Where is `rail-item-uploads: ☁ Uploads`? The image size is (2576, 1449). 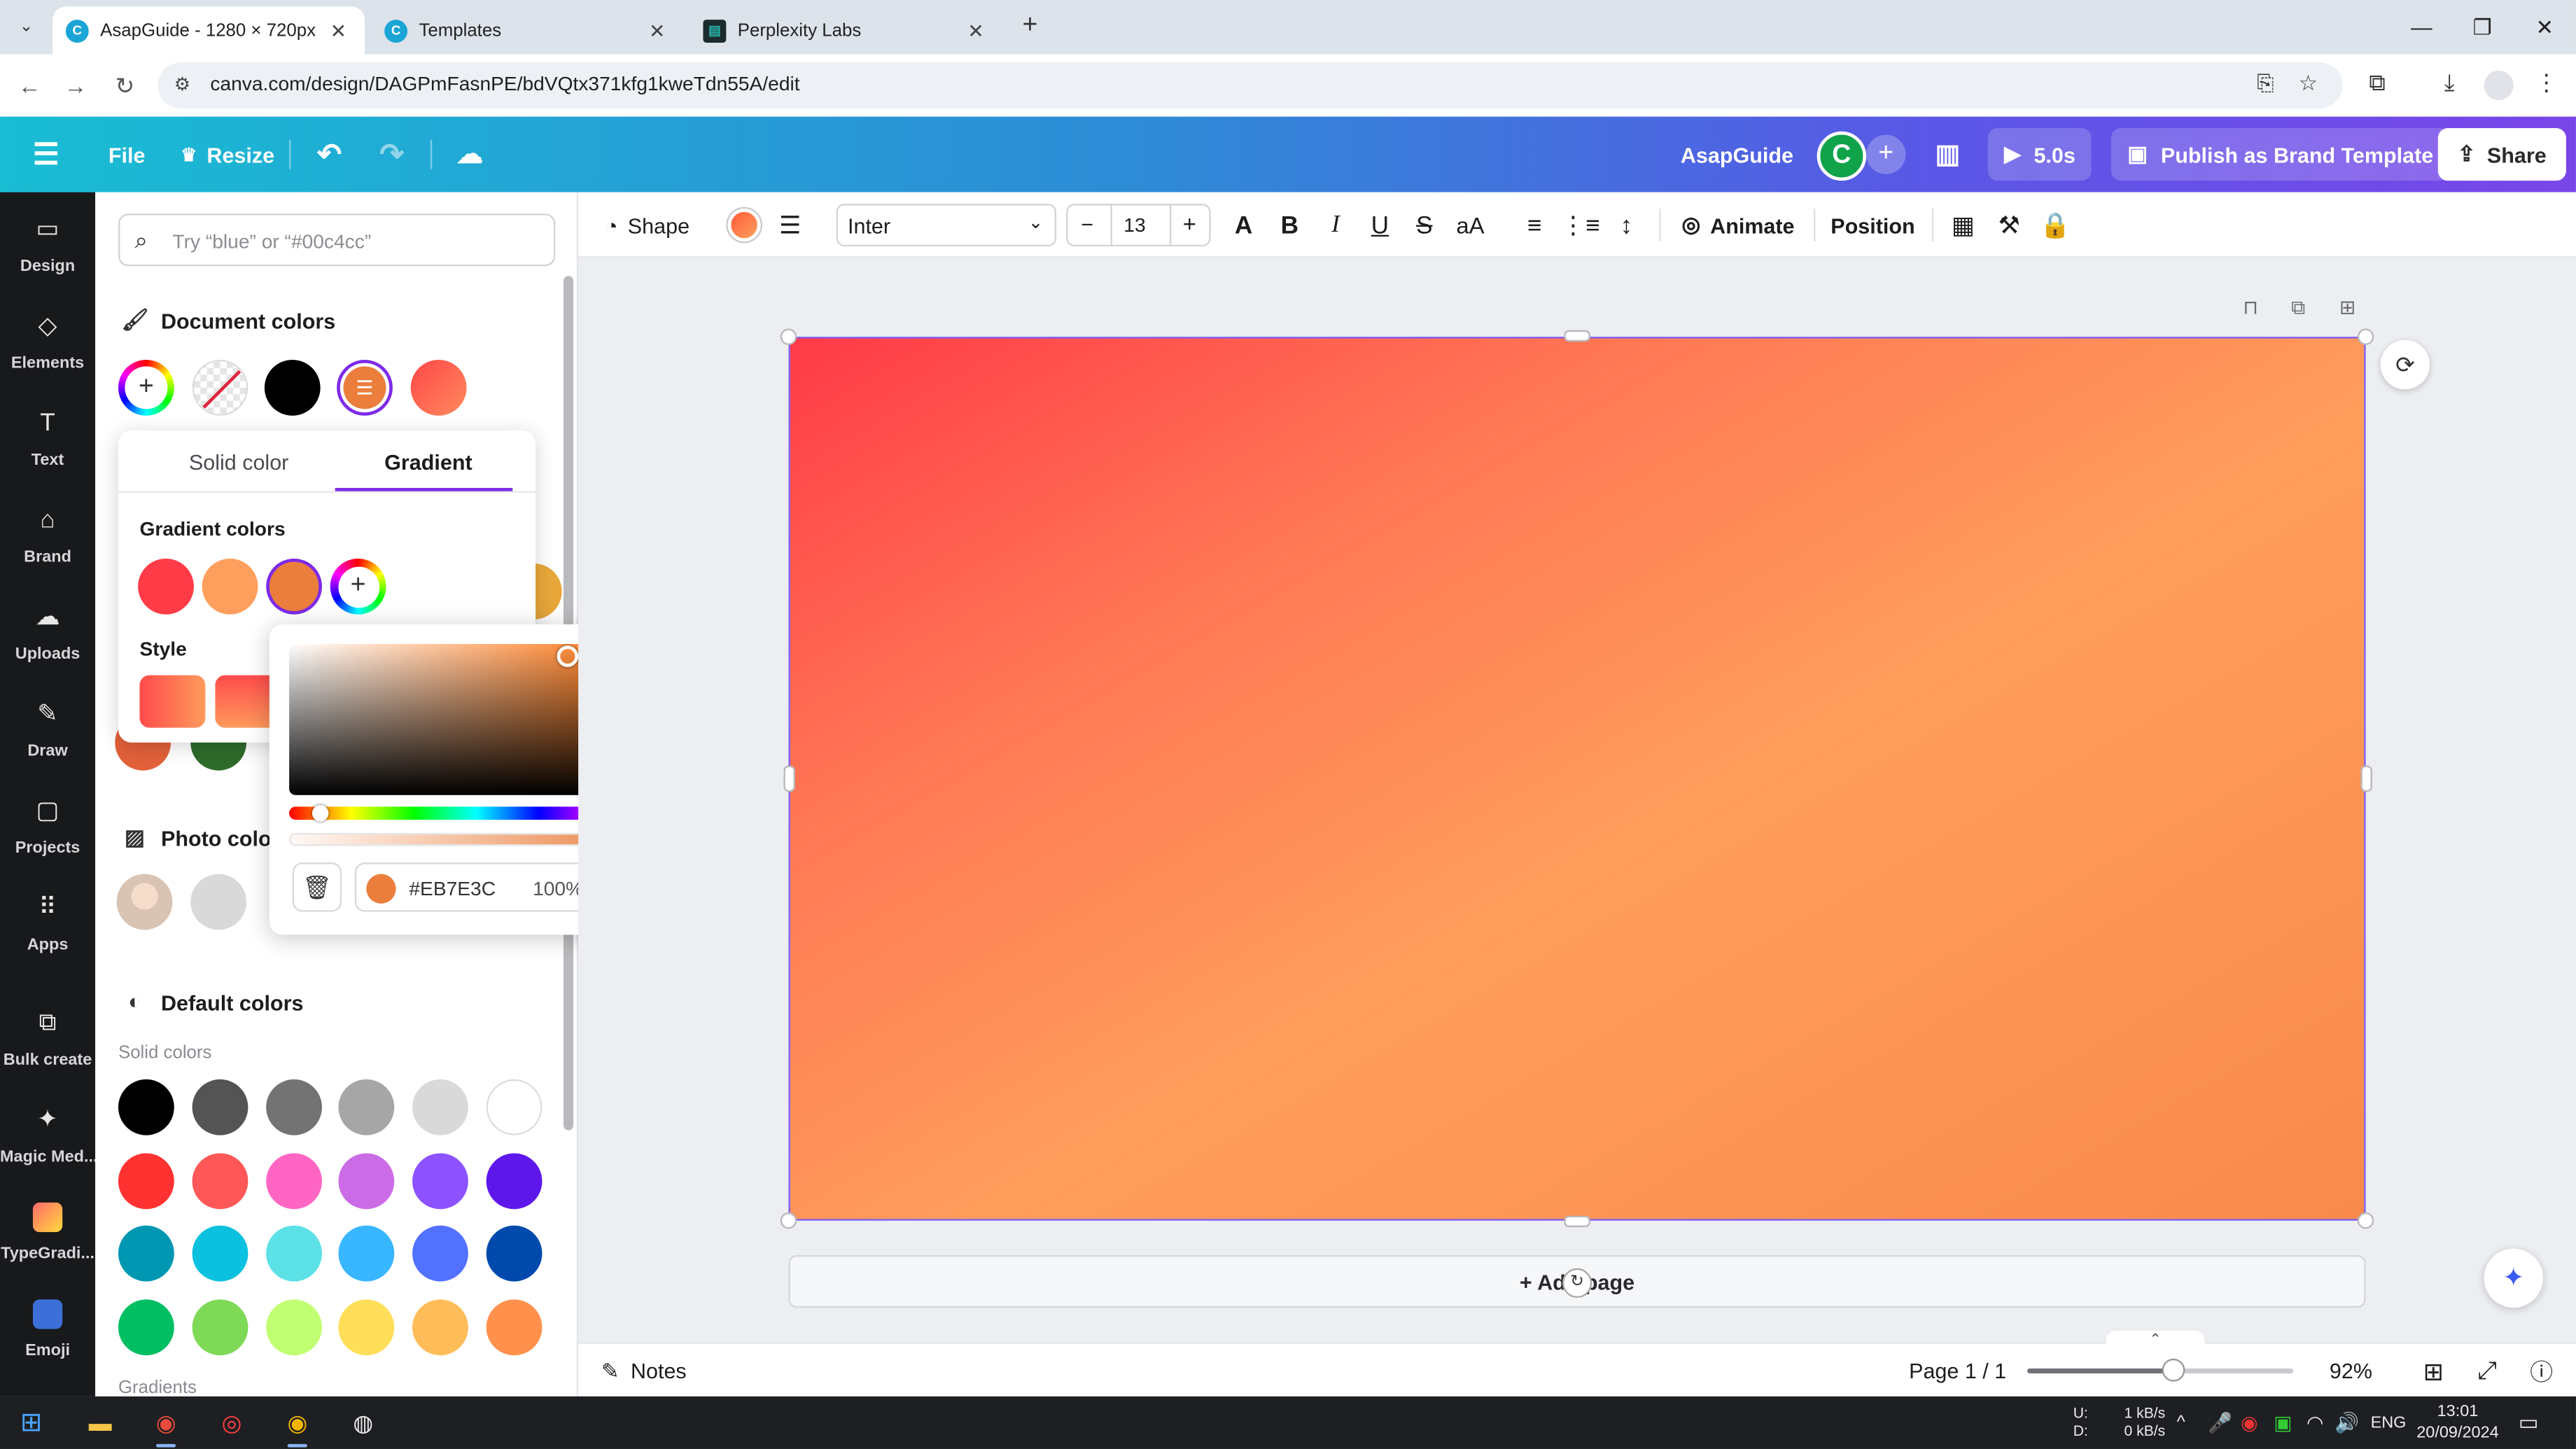
rail-item-uploads: ☁ Uploads is located at coordinates (47, 645).